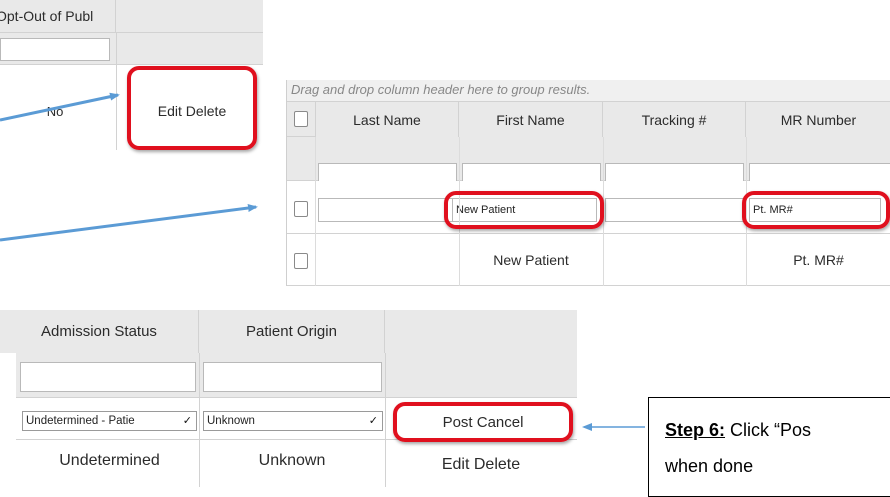 This screenshot has height=497, width=890. I want to click on grid-left-edge, so click(8, 420).